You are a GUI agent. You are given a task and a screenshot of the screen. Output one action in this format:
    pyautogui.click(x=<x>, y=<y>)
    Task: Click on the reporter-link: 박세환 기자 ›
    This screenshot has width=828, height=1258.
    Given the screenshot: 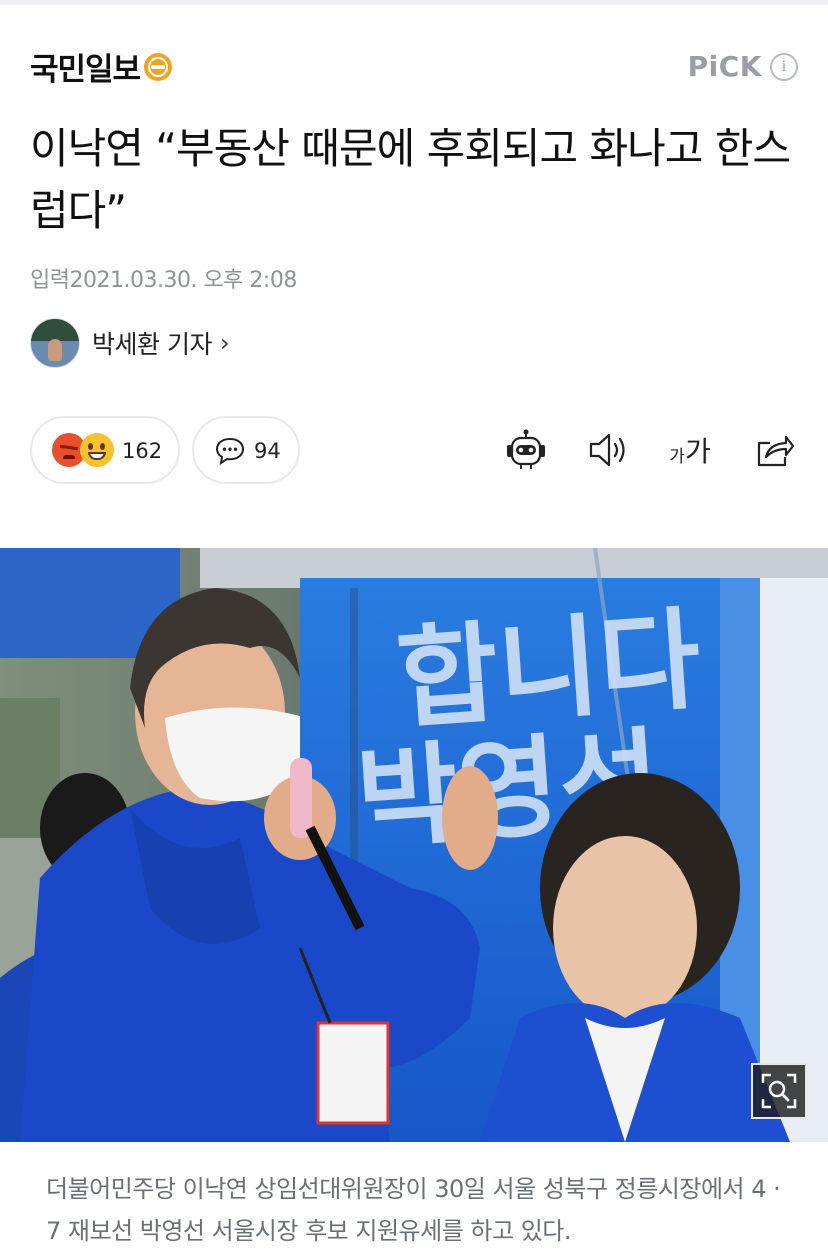 What is the action you would take?
    pyautogui.click(x=130, y=343)
    